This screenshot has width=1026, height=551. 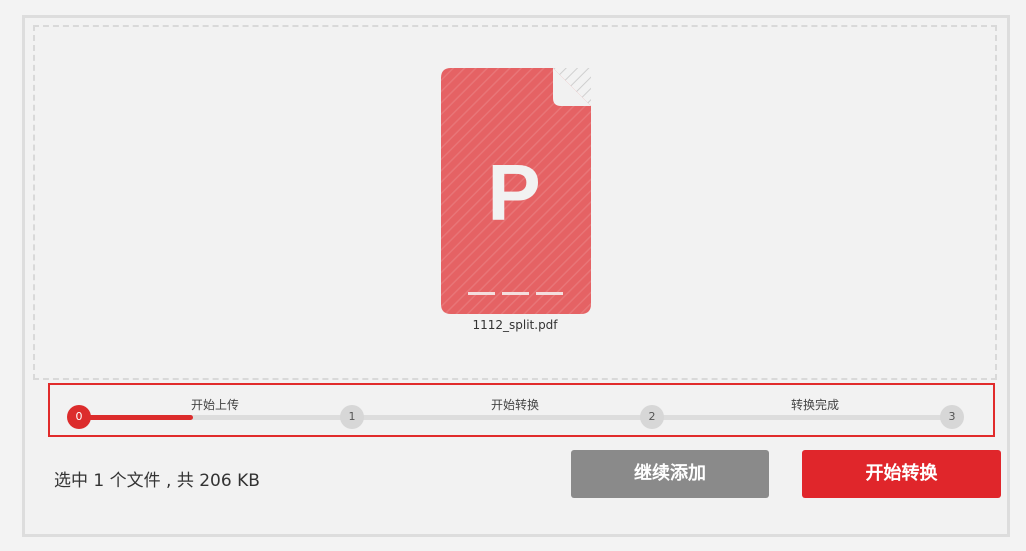 What do you see at coordinates (514, 405) in the screenshot?
I see `step-label-convert: 开始转换` at bounding box center [514, 405].